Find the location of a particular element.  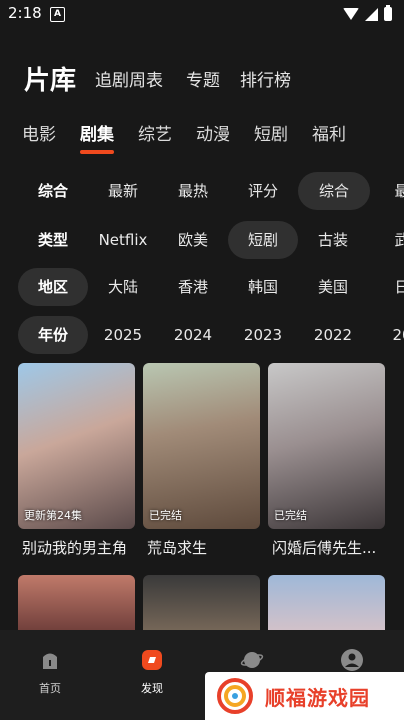

nav-home: 首页 is located at coordinates (50, 672).